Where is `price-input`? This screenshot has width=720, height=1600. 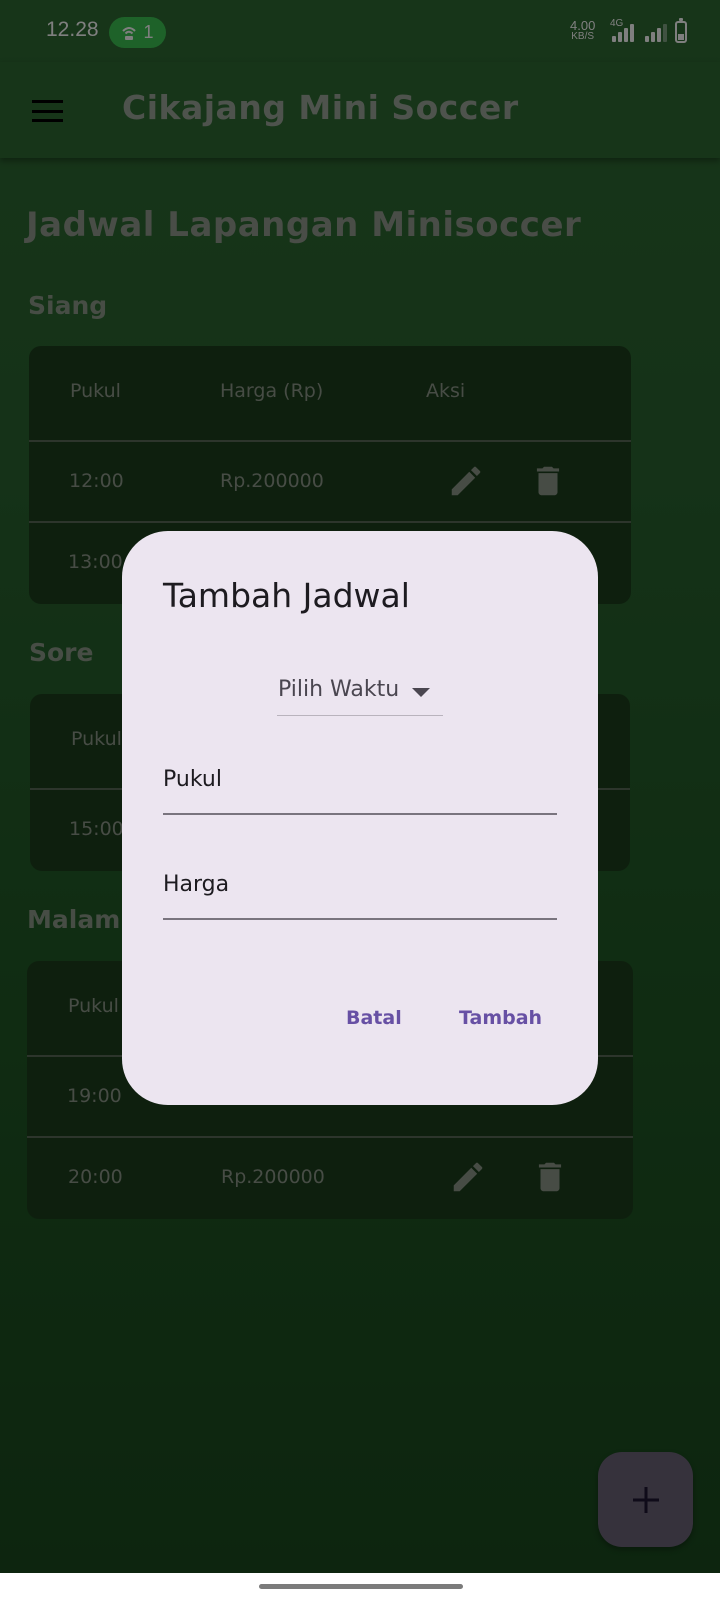
price-input is located at coordinates (360, 884).